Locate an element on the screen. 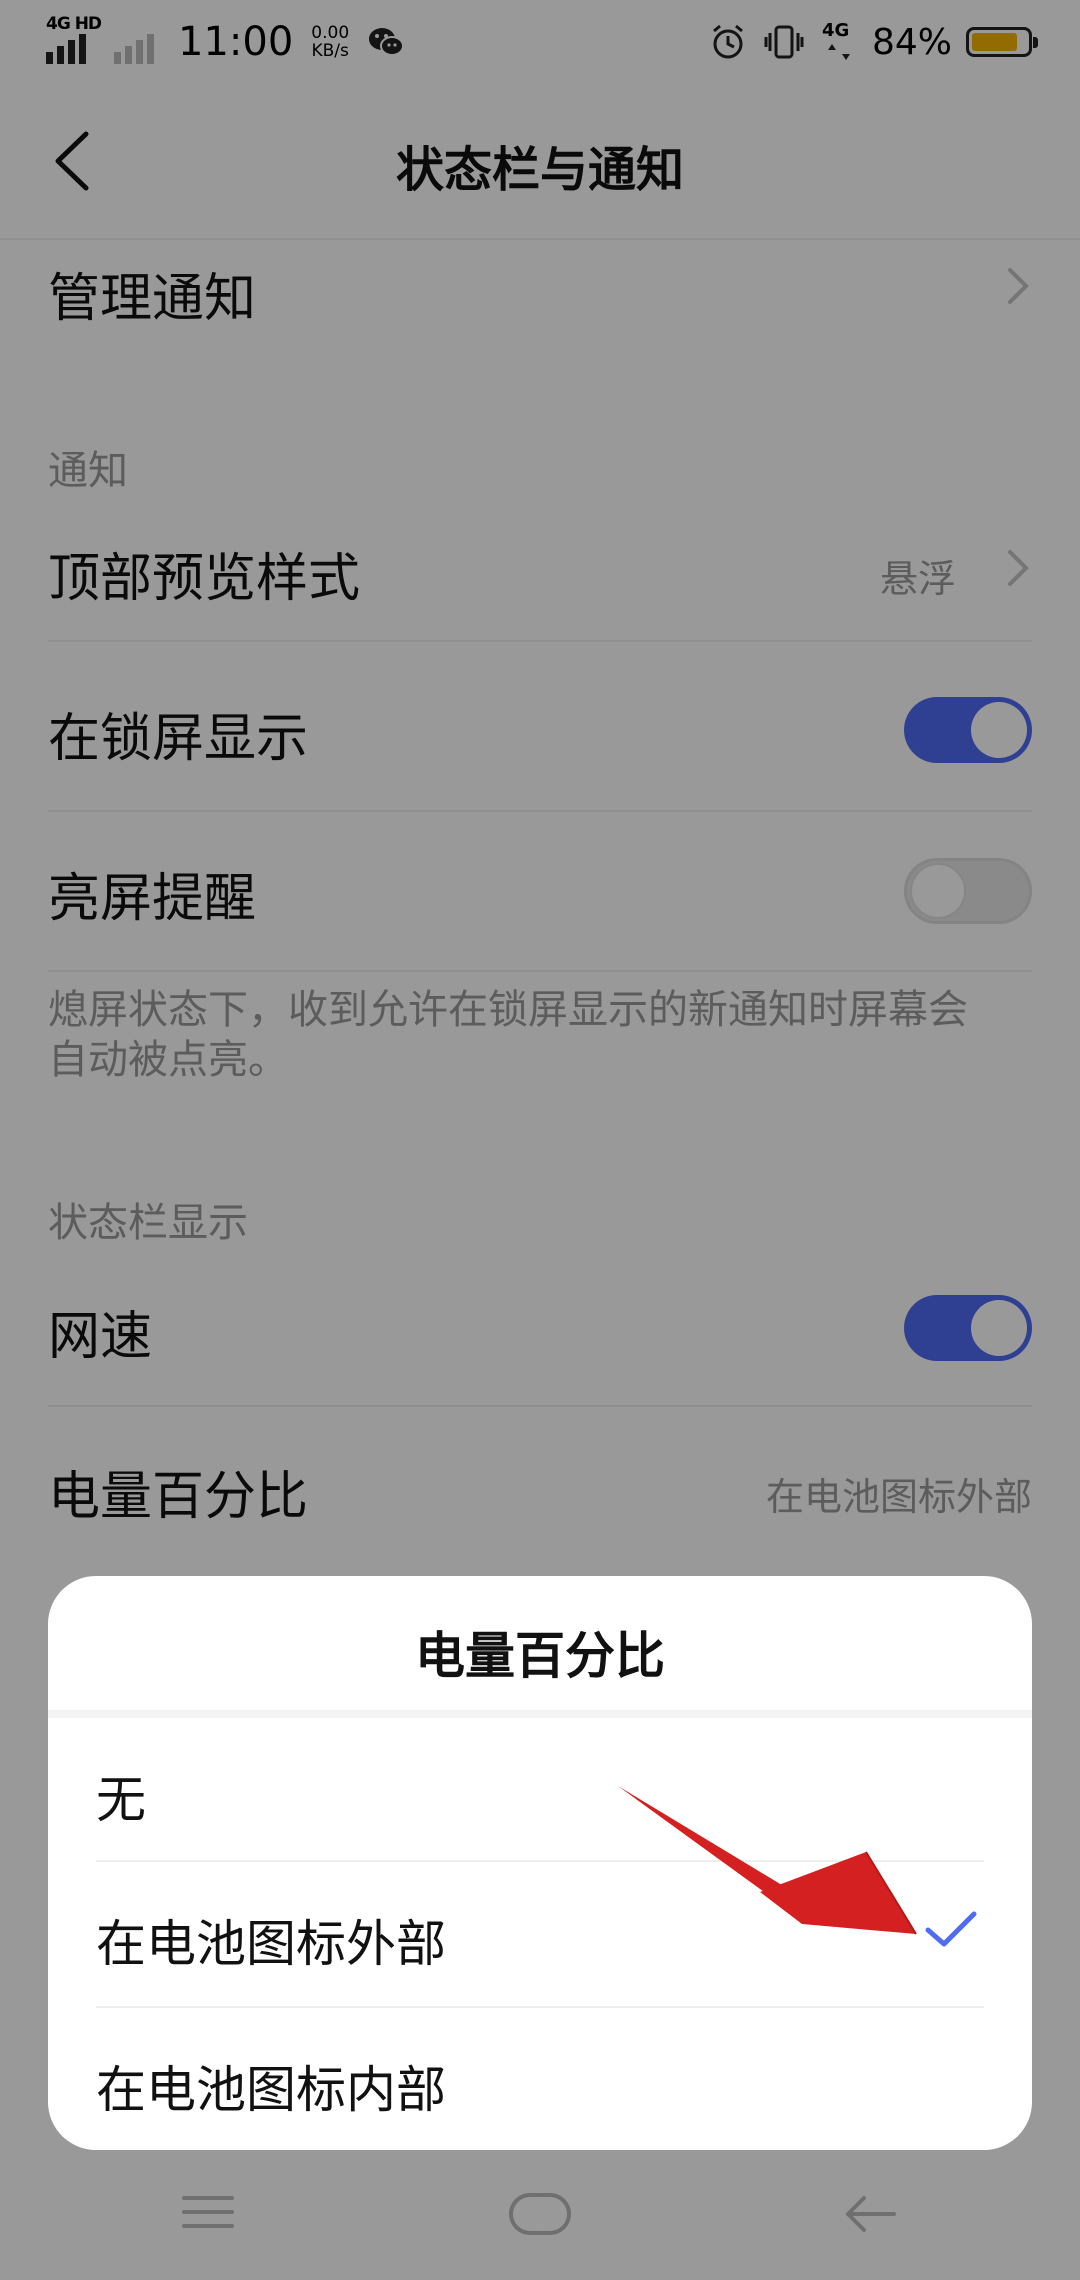  system-nav-bar is located at coordinates (540, 2215).